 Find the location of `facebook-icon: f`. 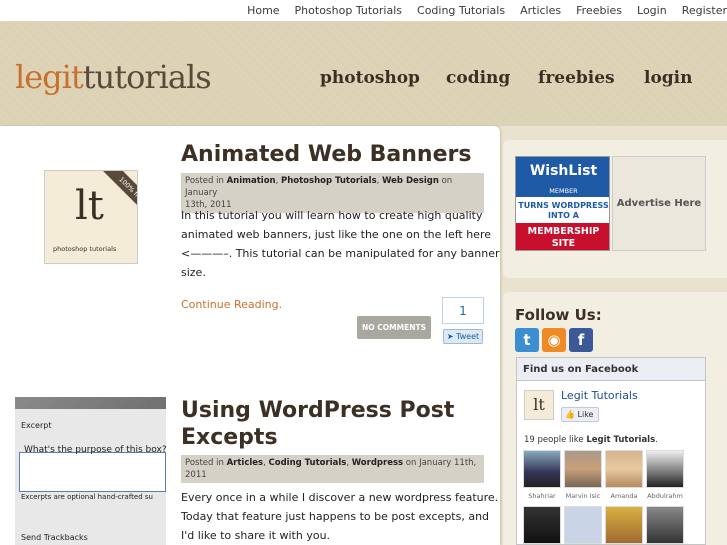

facebook-icon: f is located at coordinates (581, 340).